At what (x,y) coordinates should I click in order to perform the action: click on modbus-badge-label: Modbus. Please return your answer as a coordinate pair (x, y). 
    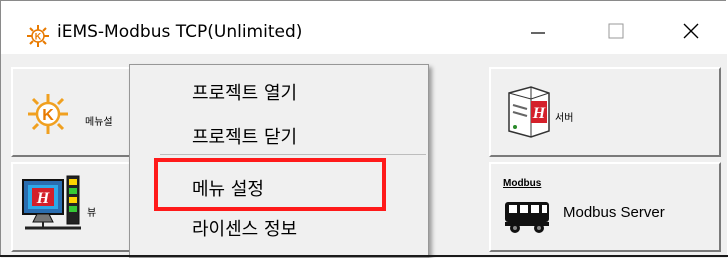
    Looking at the image, I should click on (522, 183).